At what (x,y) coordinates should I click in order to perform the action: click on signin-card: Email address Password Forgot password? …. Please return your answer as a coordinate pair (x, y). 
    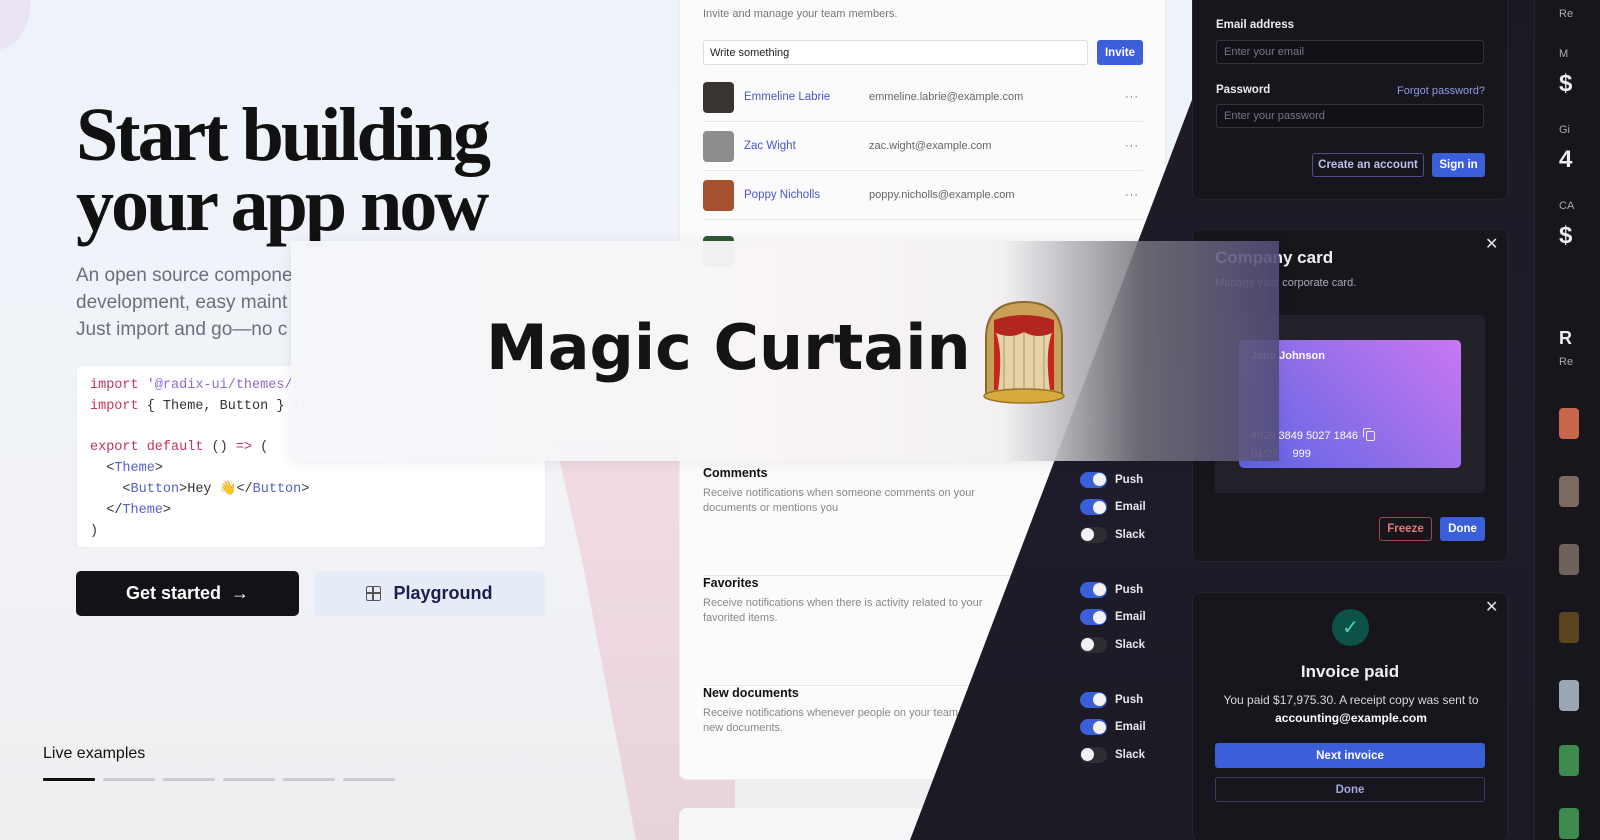
    Looking at the image, I should click on (1350, 100).